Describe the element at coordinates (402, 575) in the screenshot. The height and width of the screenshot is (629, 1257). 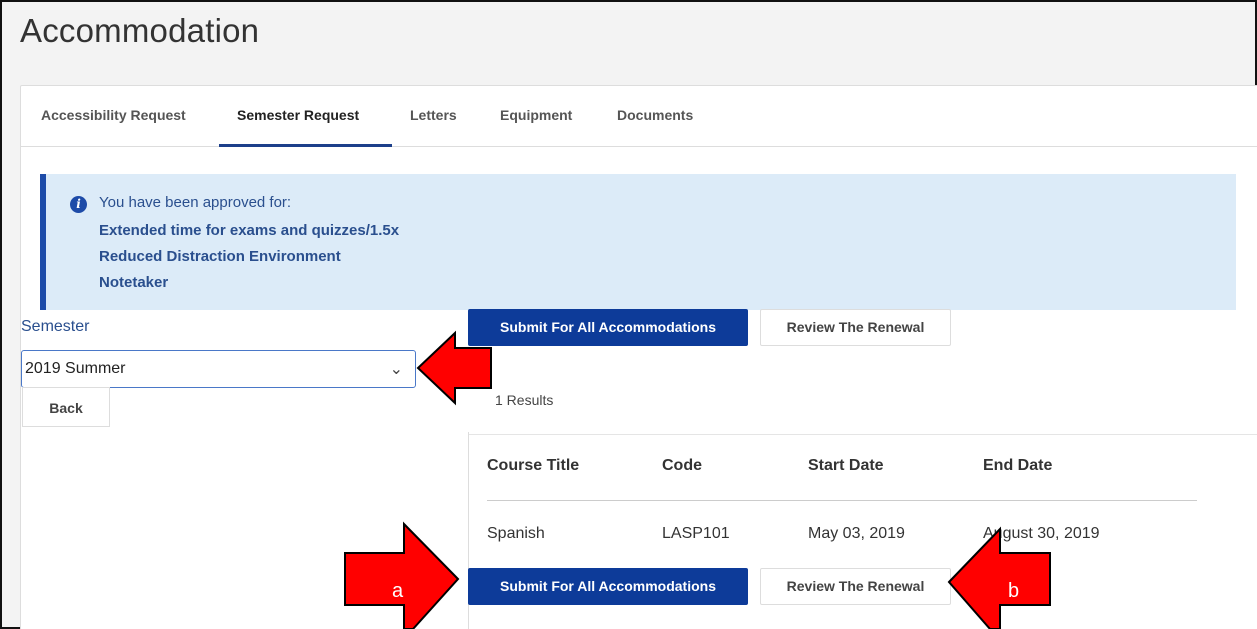
I see `callout-arrow-a-icon` at that location.